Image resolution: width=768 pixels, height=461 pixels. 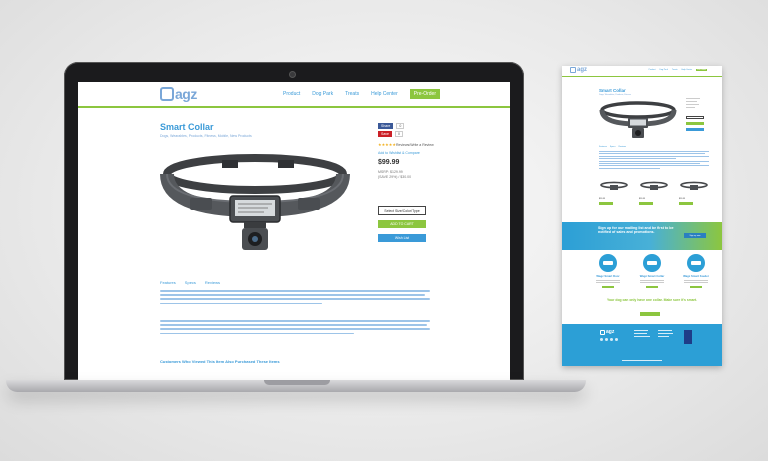 What do you see at coordinates (386, 126) in the screenshot?
I see `facebook-share-button: Share` at bounding box center [386, 126].